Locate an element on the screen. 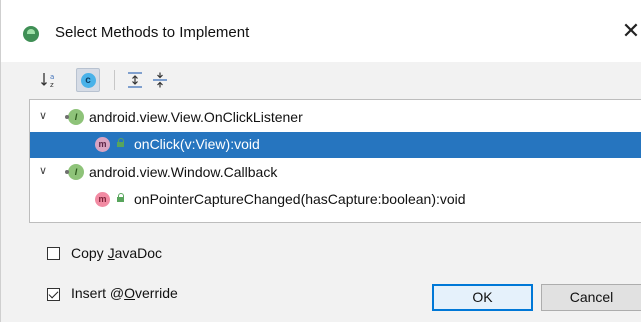 The height and width of the screenshot is (322, 641). svg-text: z is located at coordinates (52, 85).